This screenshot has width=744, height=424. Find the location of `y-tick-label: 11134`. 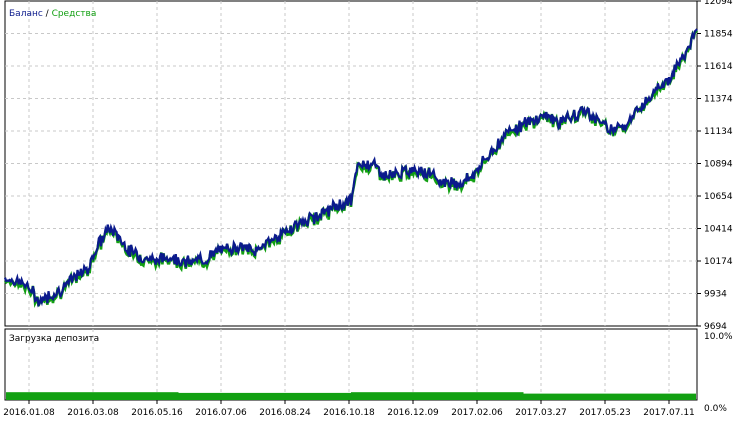

y-tick-label: 11134 is located at coordinates (718, 132).